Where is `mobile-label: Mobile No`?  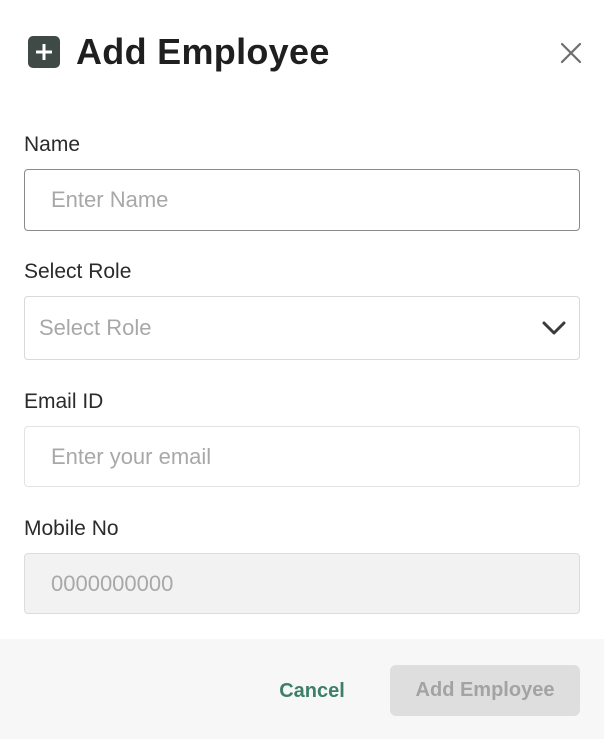
mobile-label: Mobile No is located at coordinates (71, 528).